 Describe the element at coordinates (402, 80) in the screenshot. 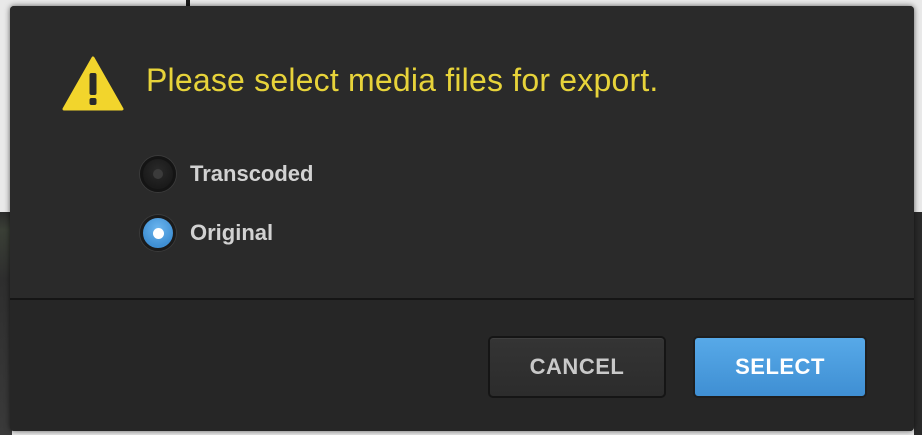

I see `dialog-message: Please select media files for export.` at that location.